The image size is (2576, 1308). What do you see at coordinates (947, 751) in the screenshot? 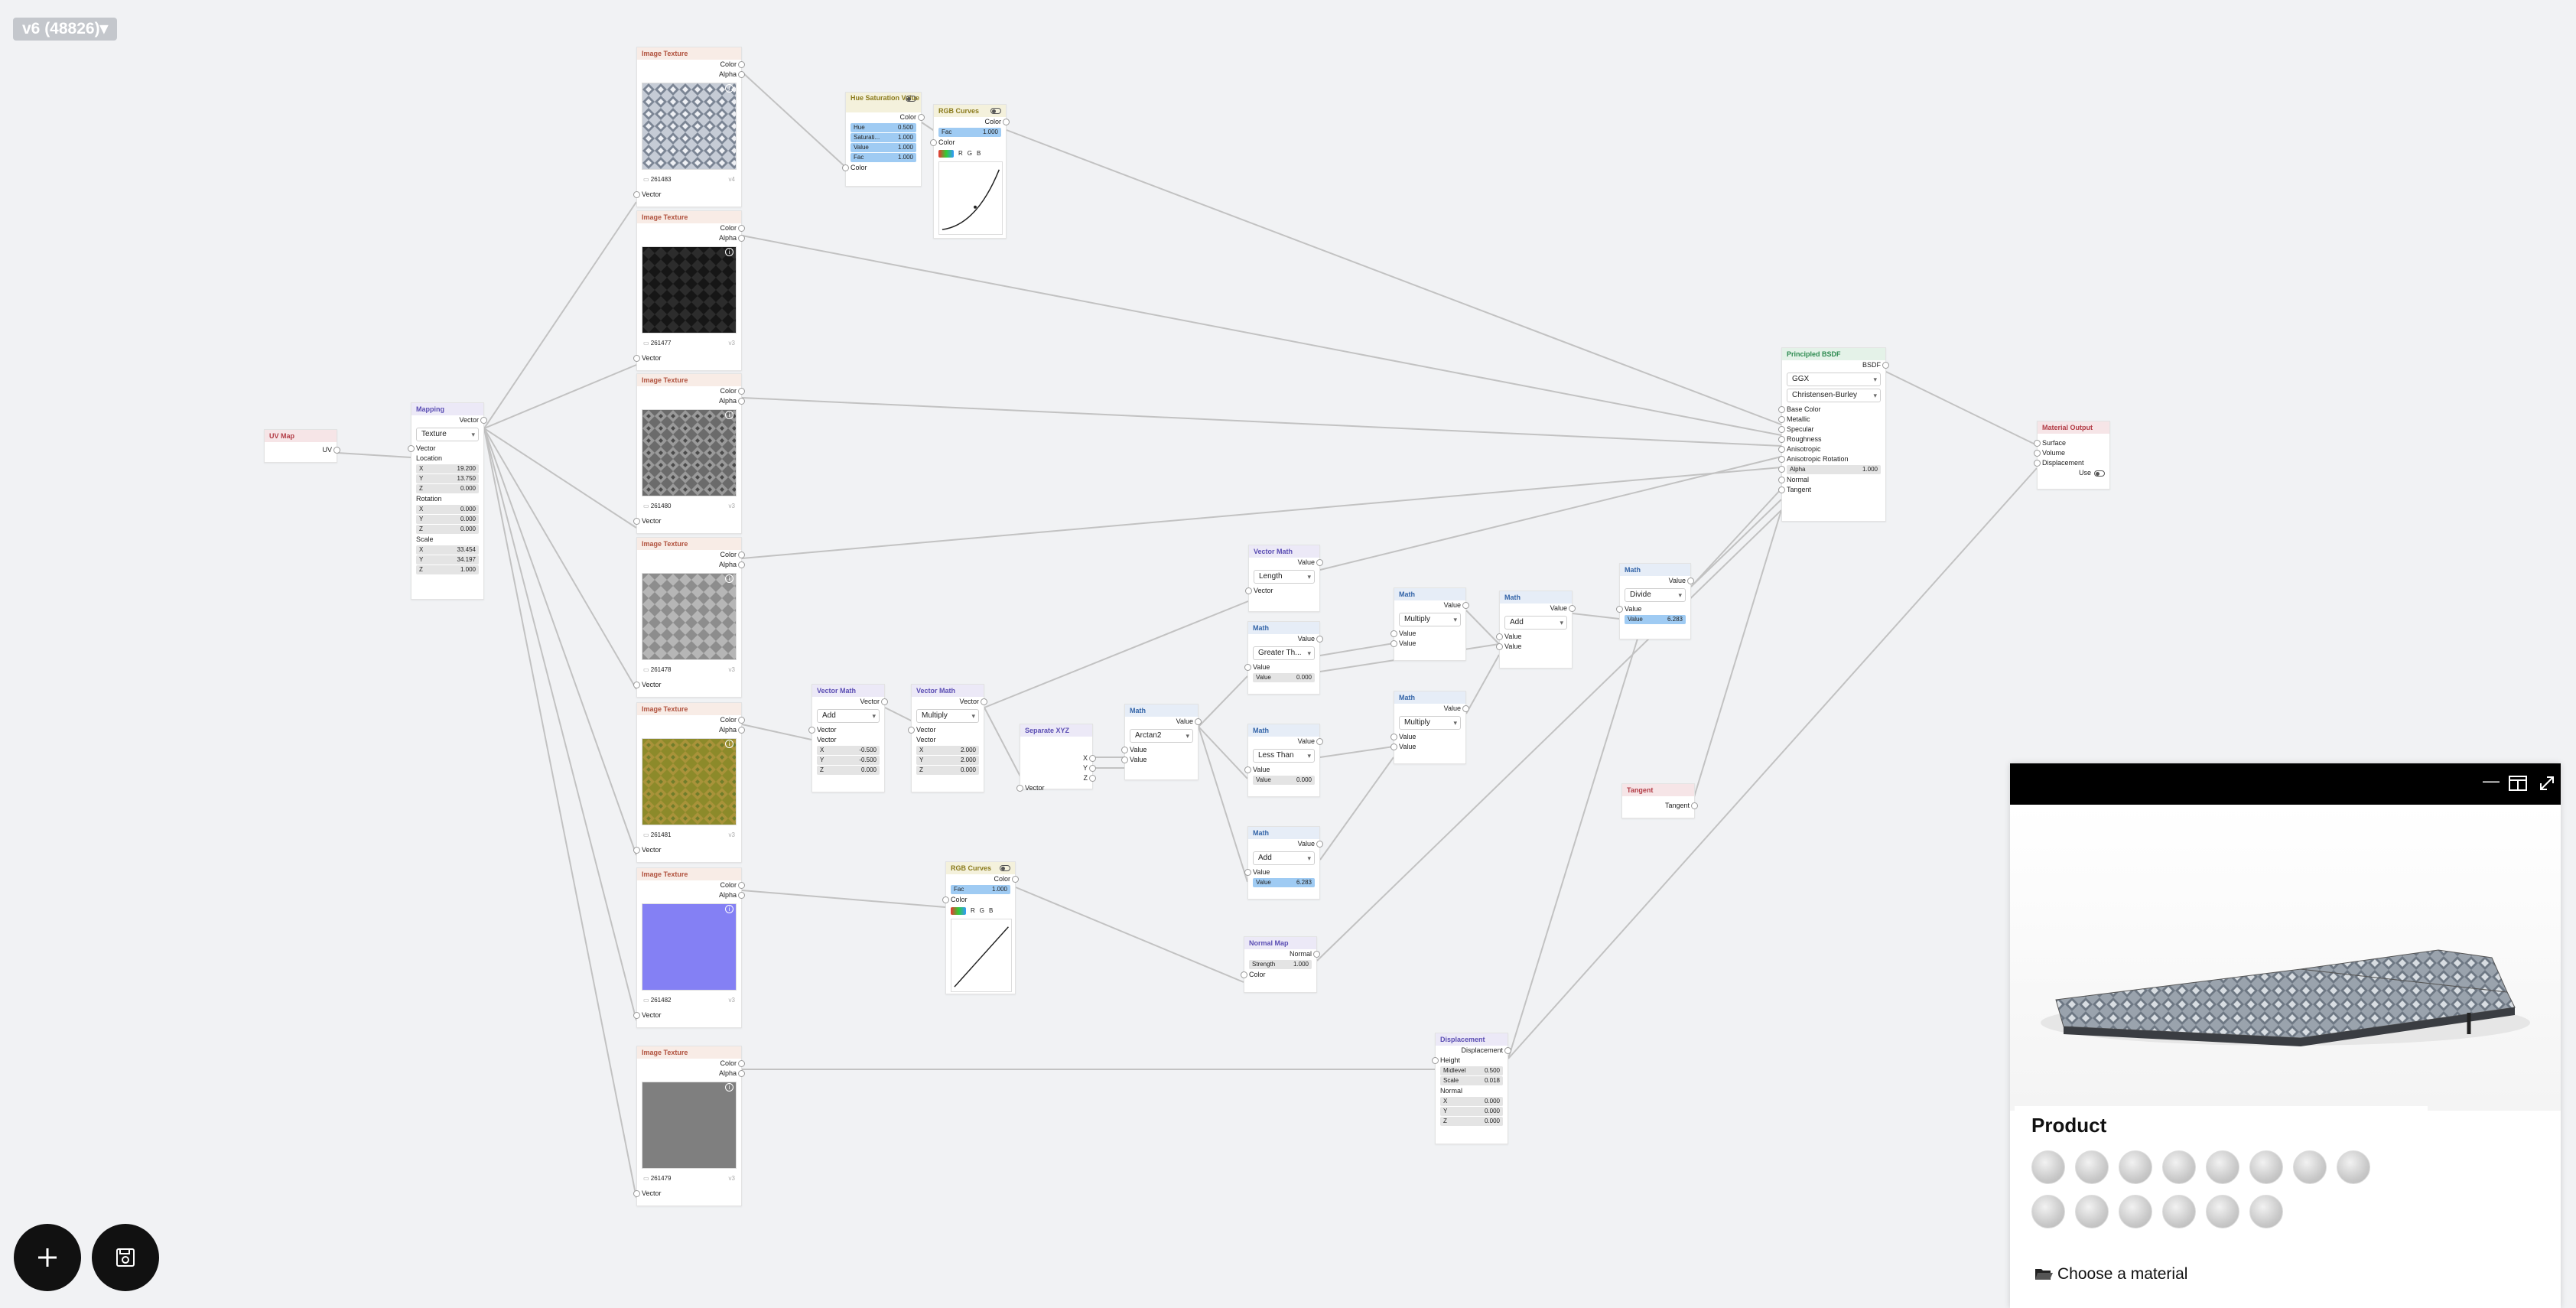
I see `x-field: X 2.000` at bounding box center [947, 751].